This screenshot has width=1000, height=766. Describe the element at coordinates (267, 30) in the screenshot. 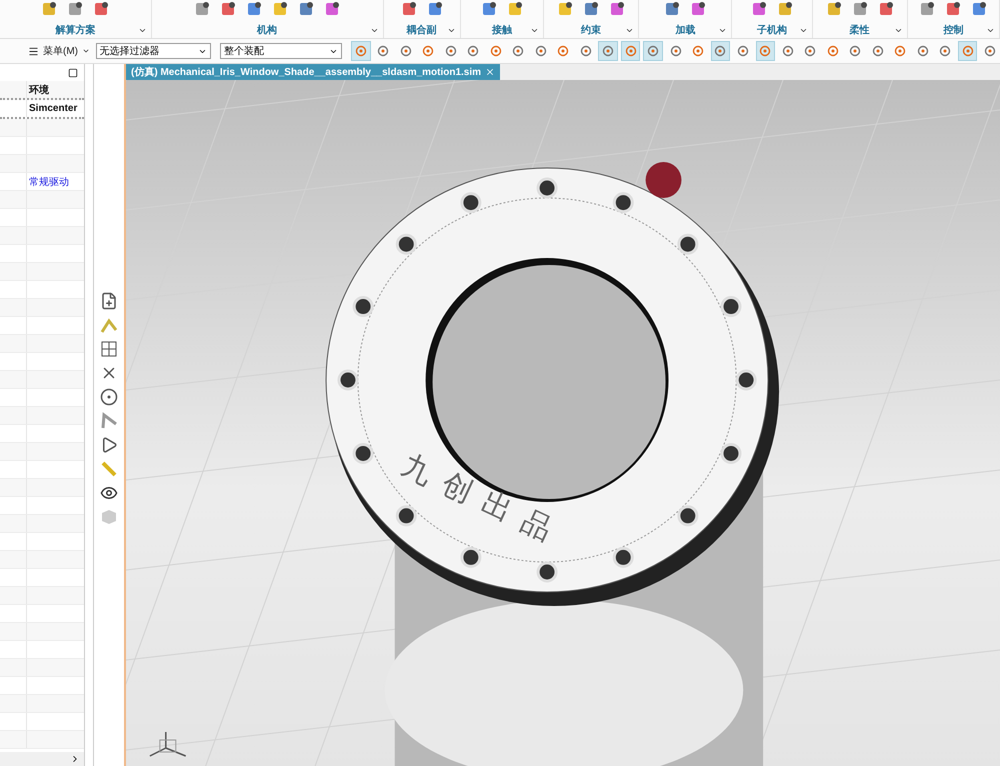

I see `ribbon-group-label: 机构` at that location.